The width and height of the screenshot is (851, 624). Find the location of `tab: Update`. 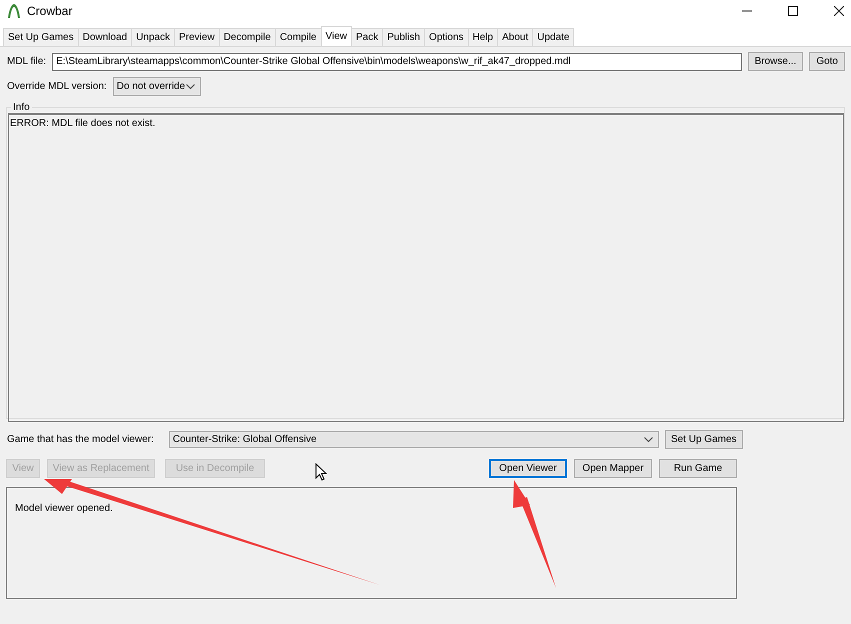

tab: Update is located at coordinates (553, 37).